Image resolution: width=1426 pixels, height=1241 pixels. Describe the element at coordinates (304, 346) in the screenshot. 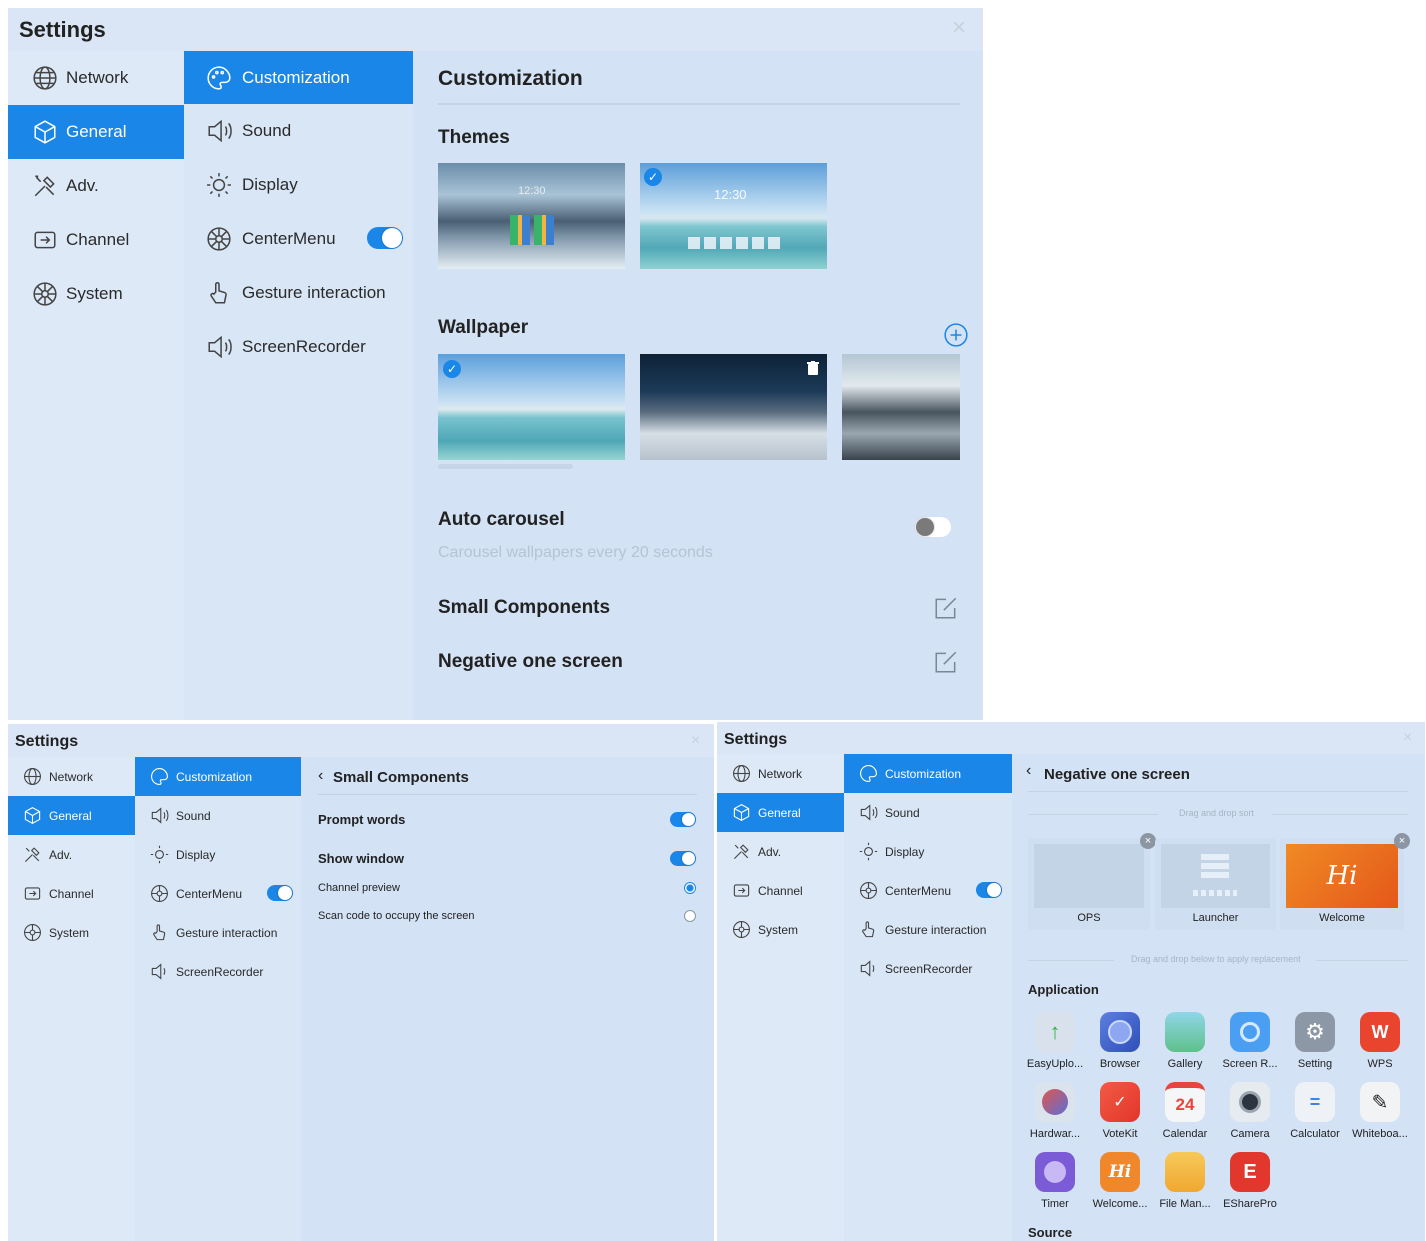

I see `subnav-label-screenrecorder: ScreenRecorder` at that location.